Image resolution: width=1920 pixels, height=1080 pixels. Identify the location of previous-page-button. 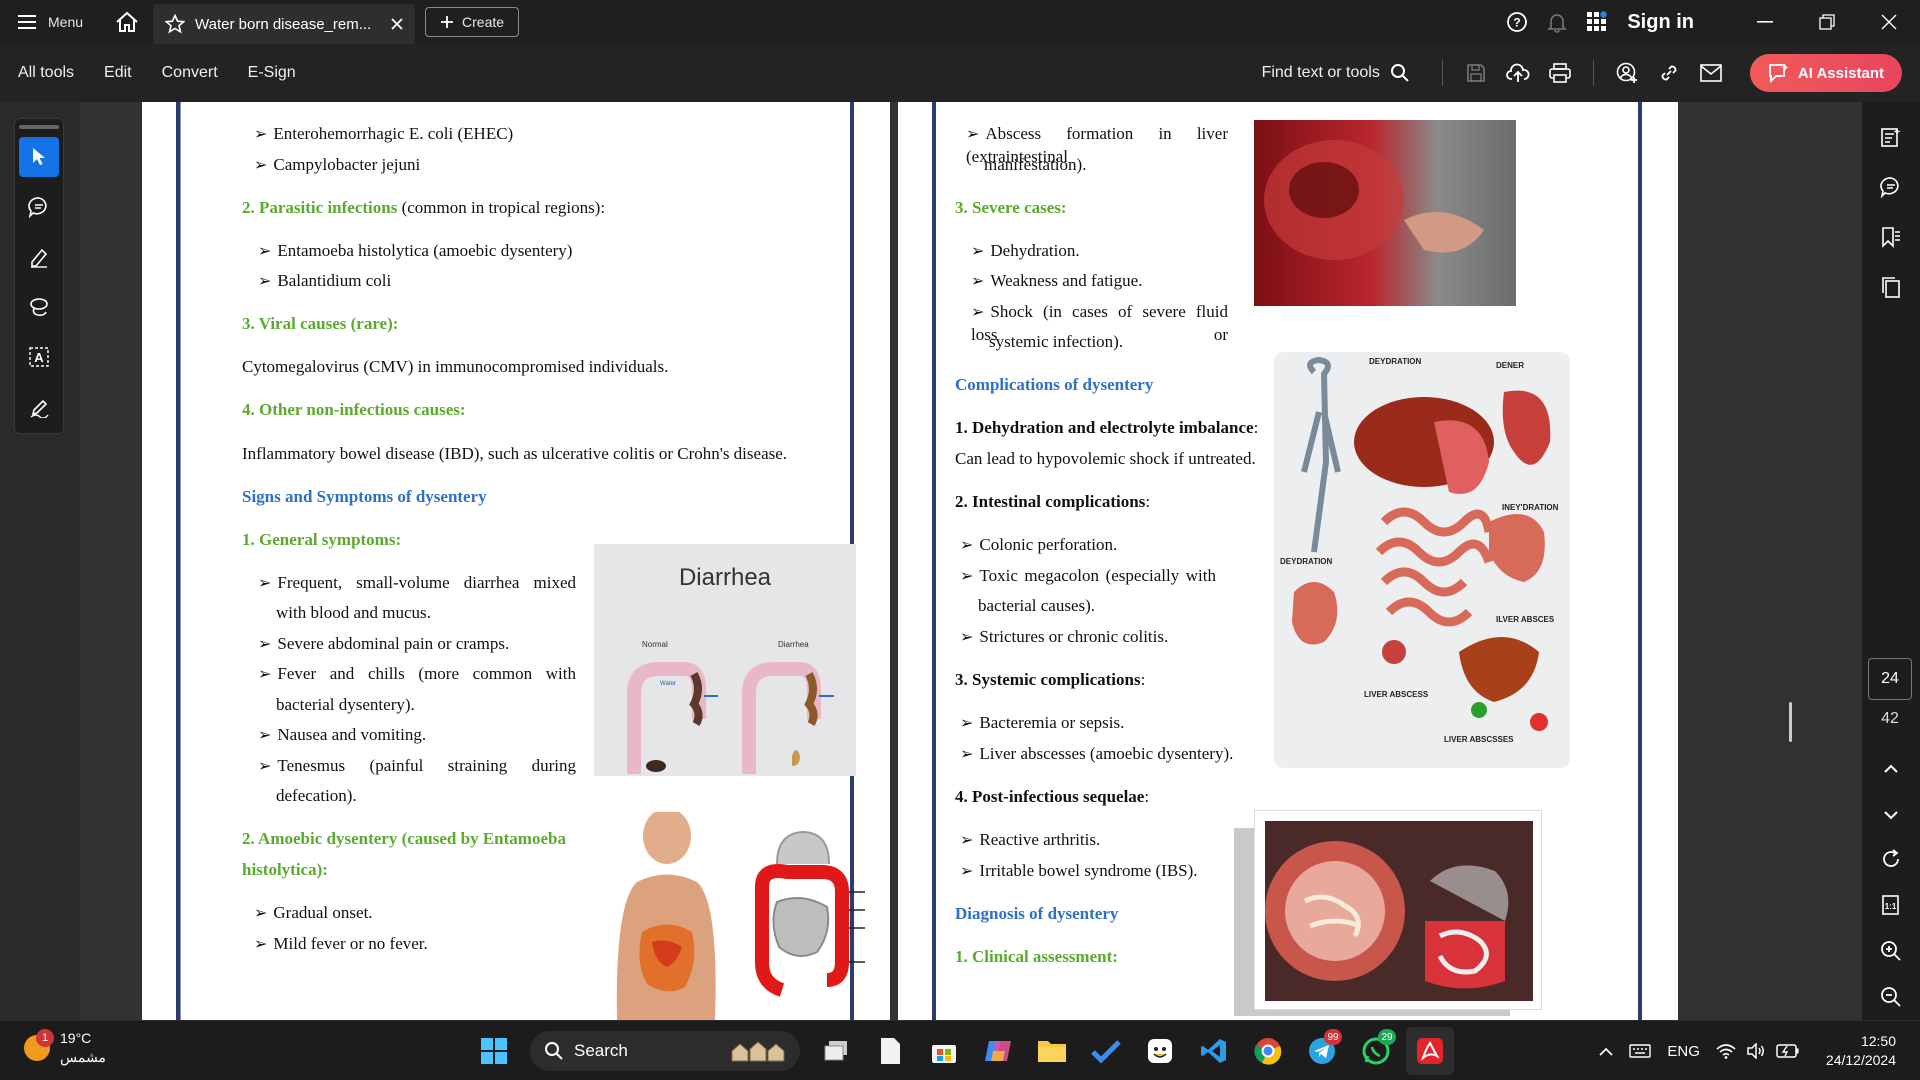
(1891, 769).